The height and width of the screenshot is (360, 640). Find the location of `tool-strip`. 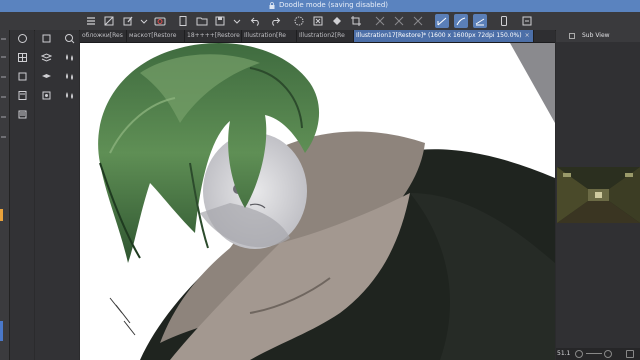

tool-strip is located at coordinates (5, 195).